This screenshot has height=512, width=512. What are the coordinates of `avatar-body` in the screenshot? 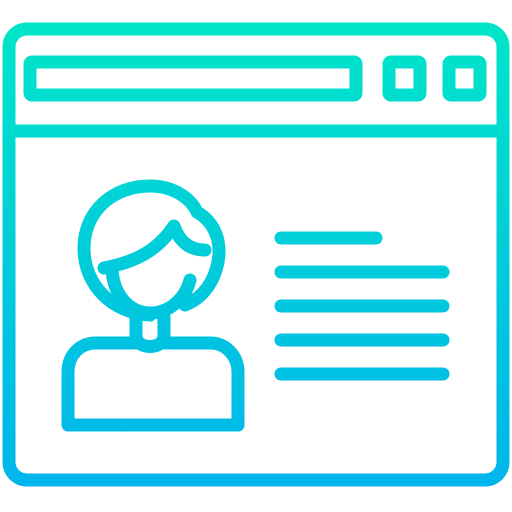 It's located at (153, 384).